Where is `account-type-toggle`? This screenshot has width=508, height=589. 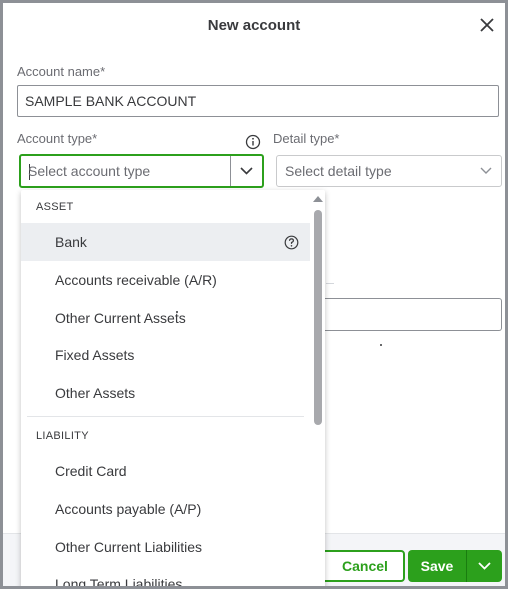 account-type-toggle is located at coordinates (246, 171).